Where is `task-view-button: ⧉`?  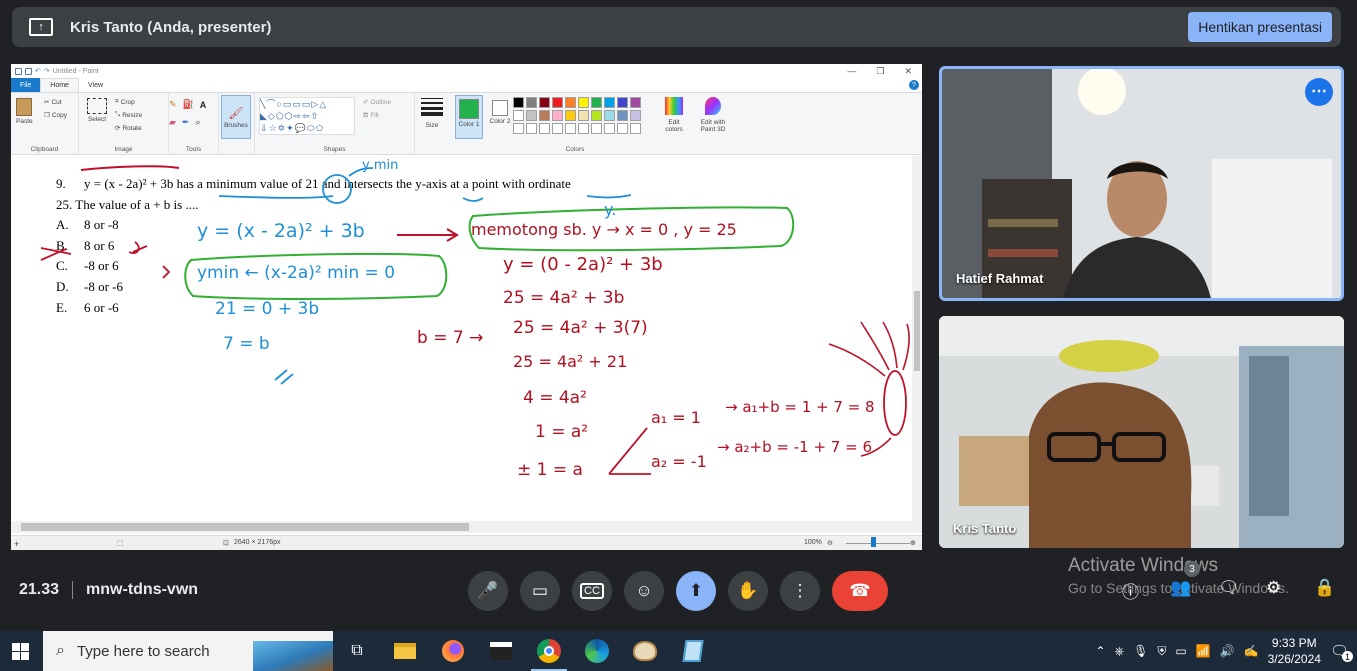 task-view-button: ⧉ is located at coordinates (357, 651).